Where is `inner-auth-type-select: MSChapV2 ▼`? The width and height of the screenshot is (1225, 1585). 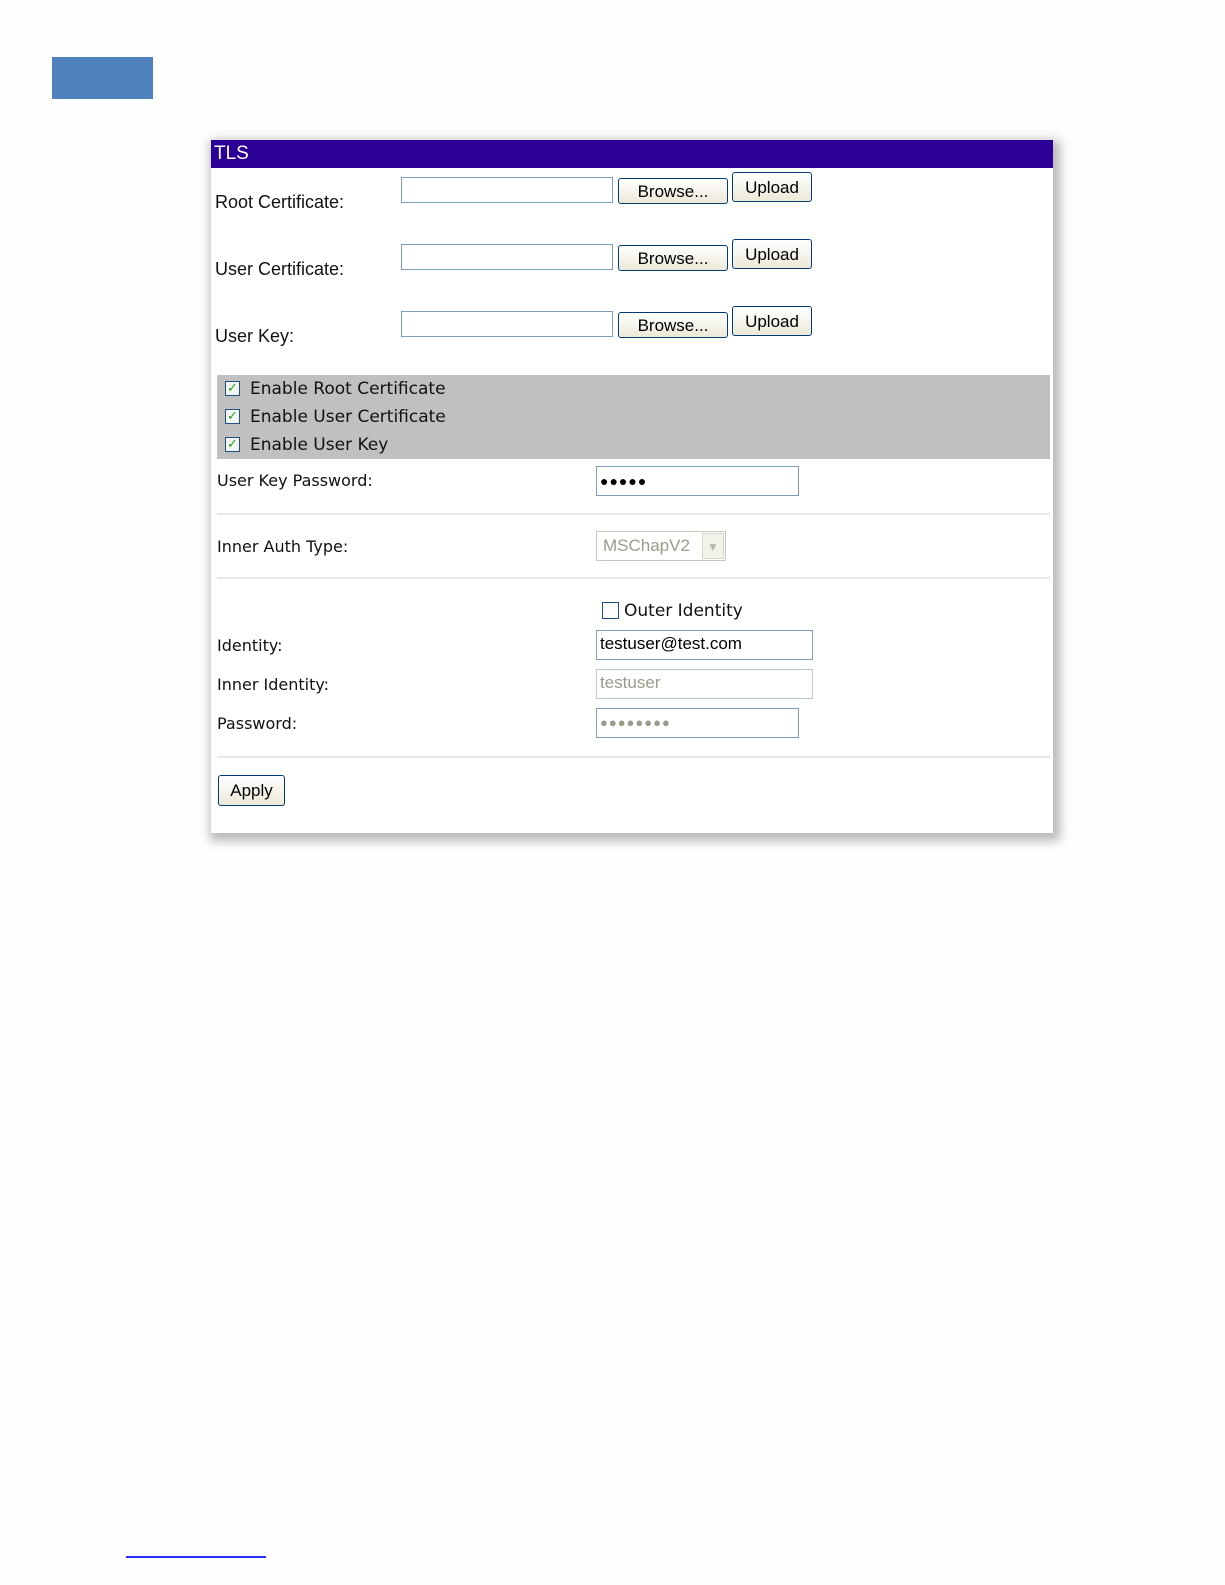
inner-auth-type-select: MSChapV2 ▼ is located at coordinates (661, 546).